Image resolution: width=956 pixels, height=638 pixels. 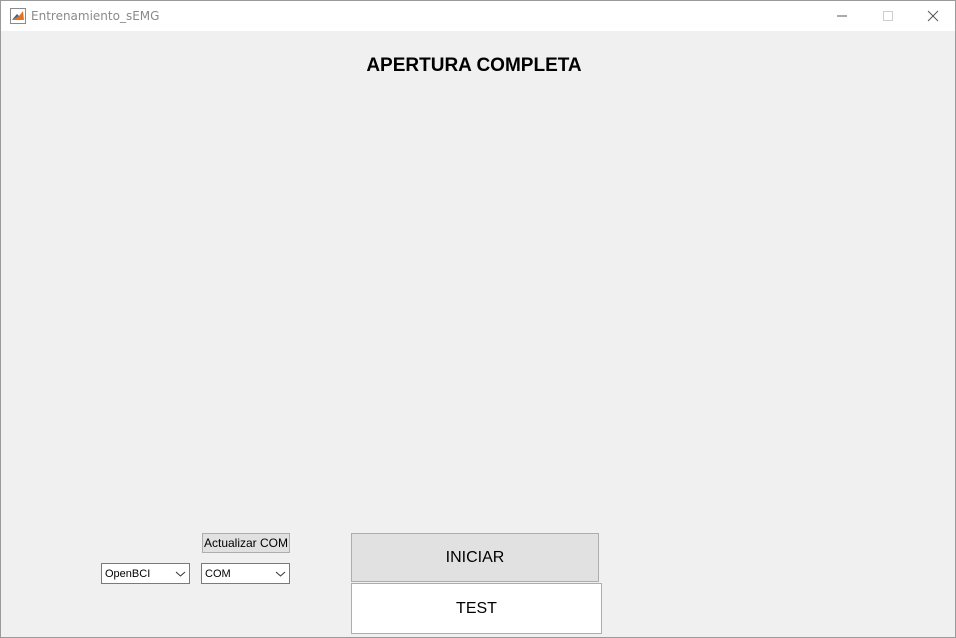 What do you see at coordinates (246, 543) in the screenshot?
I see `refresh-com-button: Actualizar COM` at bounding box center [246, 543].